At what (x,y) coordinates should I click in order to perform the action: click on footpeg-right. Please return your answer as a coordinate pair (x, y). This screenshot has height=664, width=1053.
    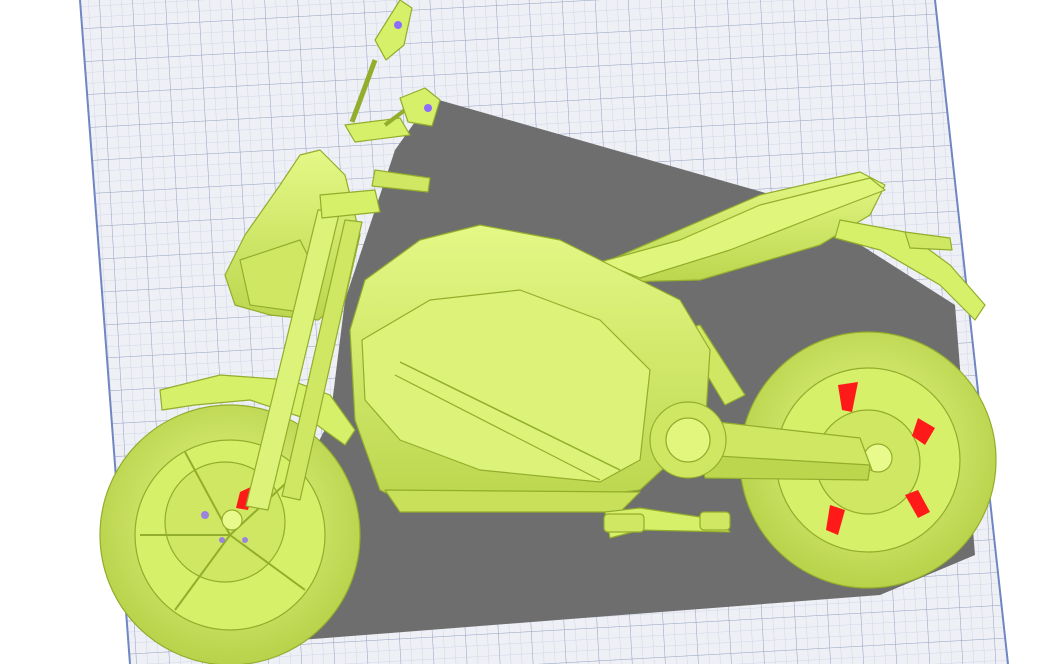
    Looking at the image, I should click on (715, 521).